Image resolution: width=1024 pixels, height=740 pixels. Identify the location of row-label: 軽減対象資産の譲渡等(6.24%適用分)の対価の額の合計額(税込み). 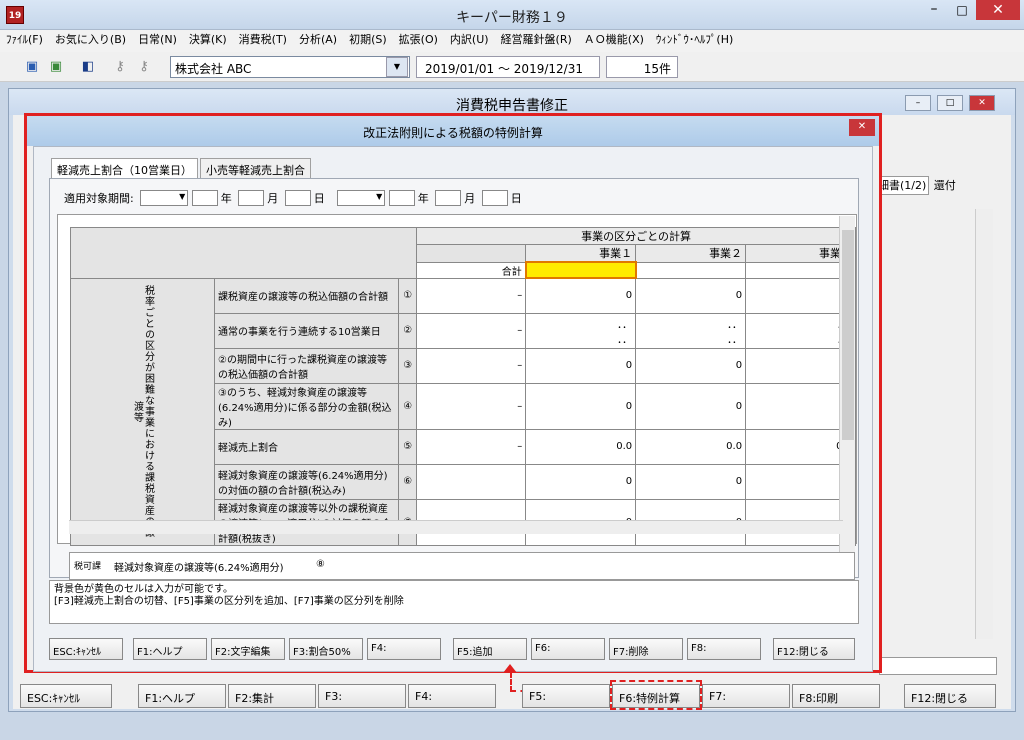
(306, 481).